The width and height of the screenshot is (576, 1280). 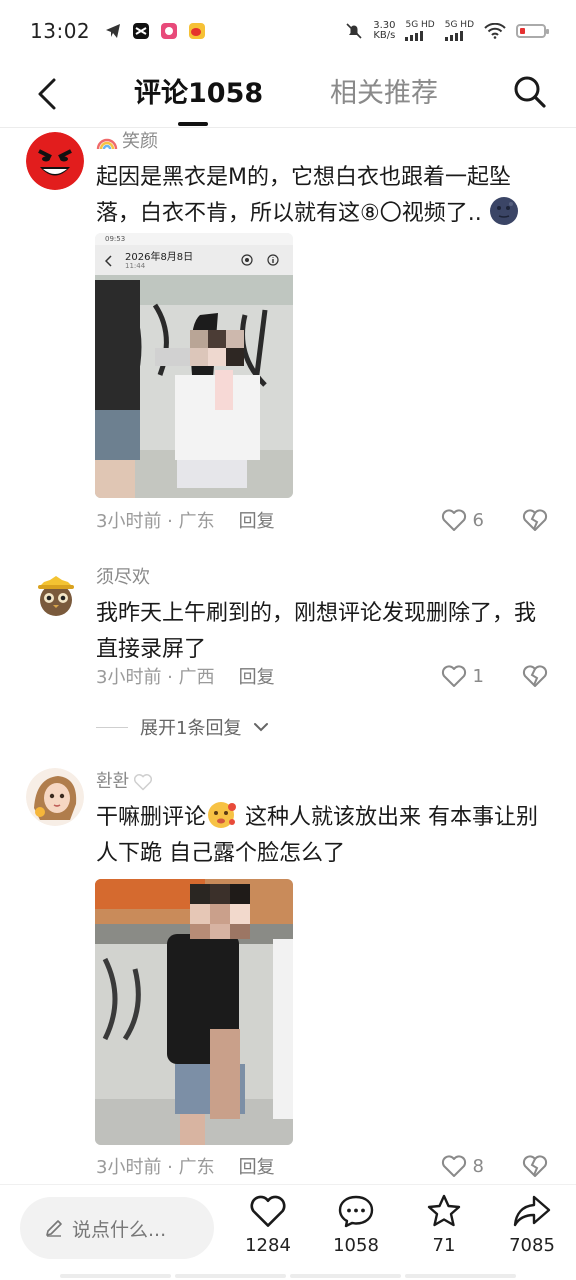 I want to click on comment-author: 须尽欢, so click(x=322, y=578).